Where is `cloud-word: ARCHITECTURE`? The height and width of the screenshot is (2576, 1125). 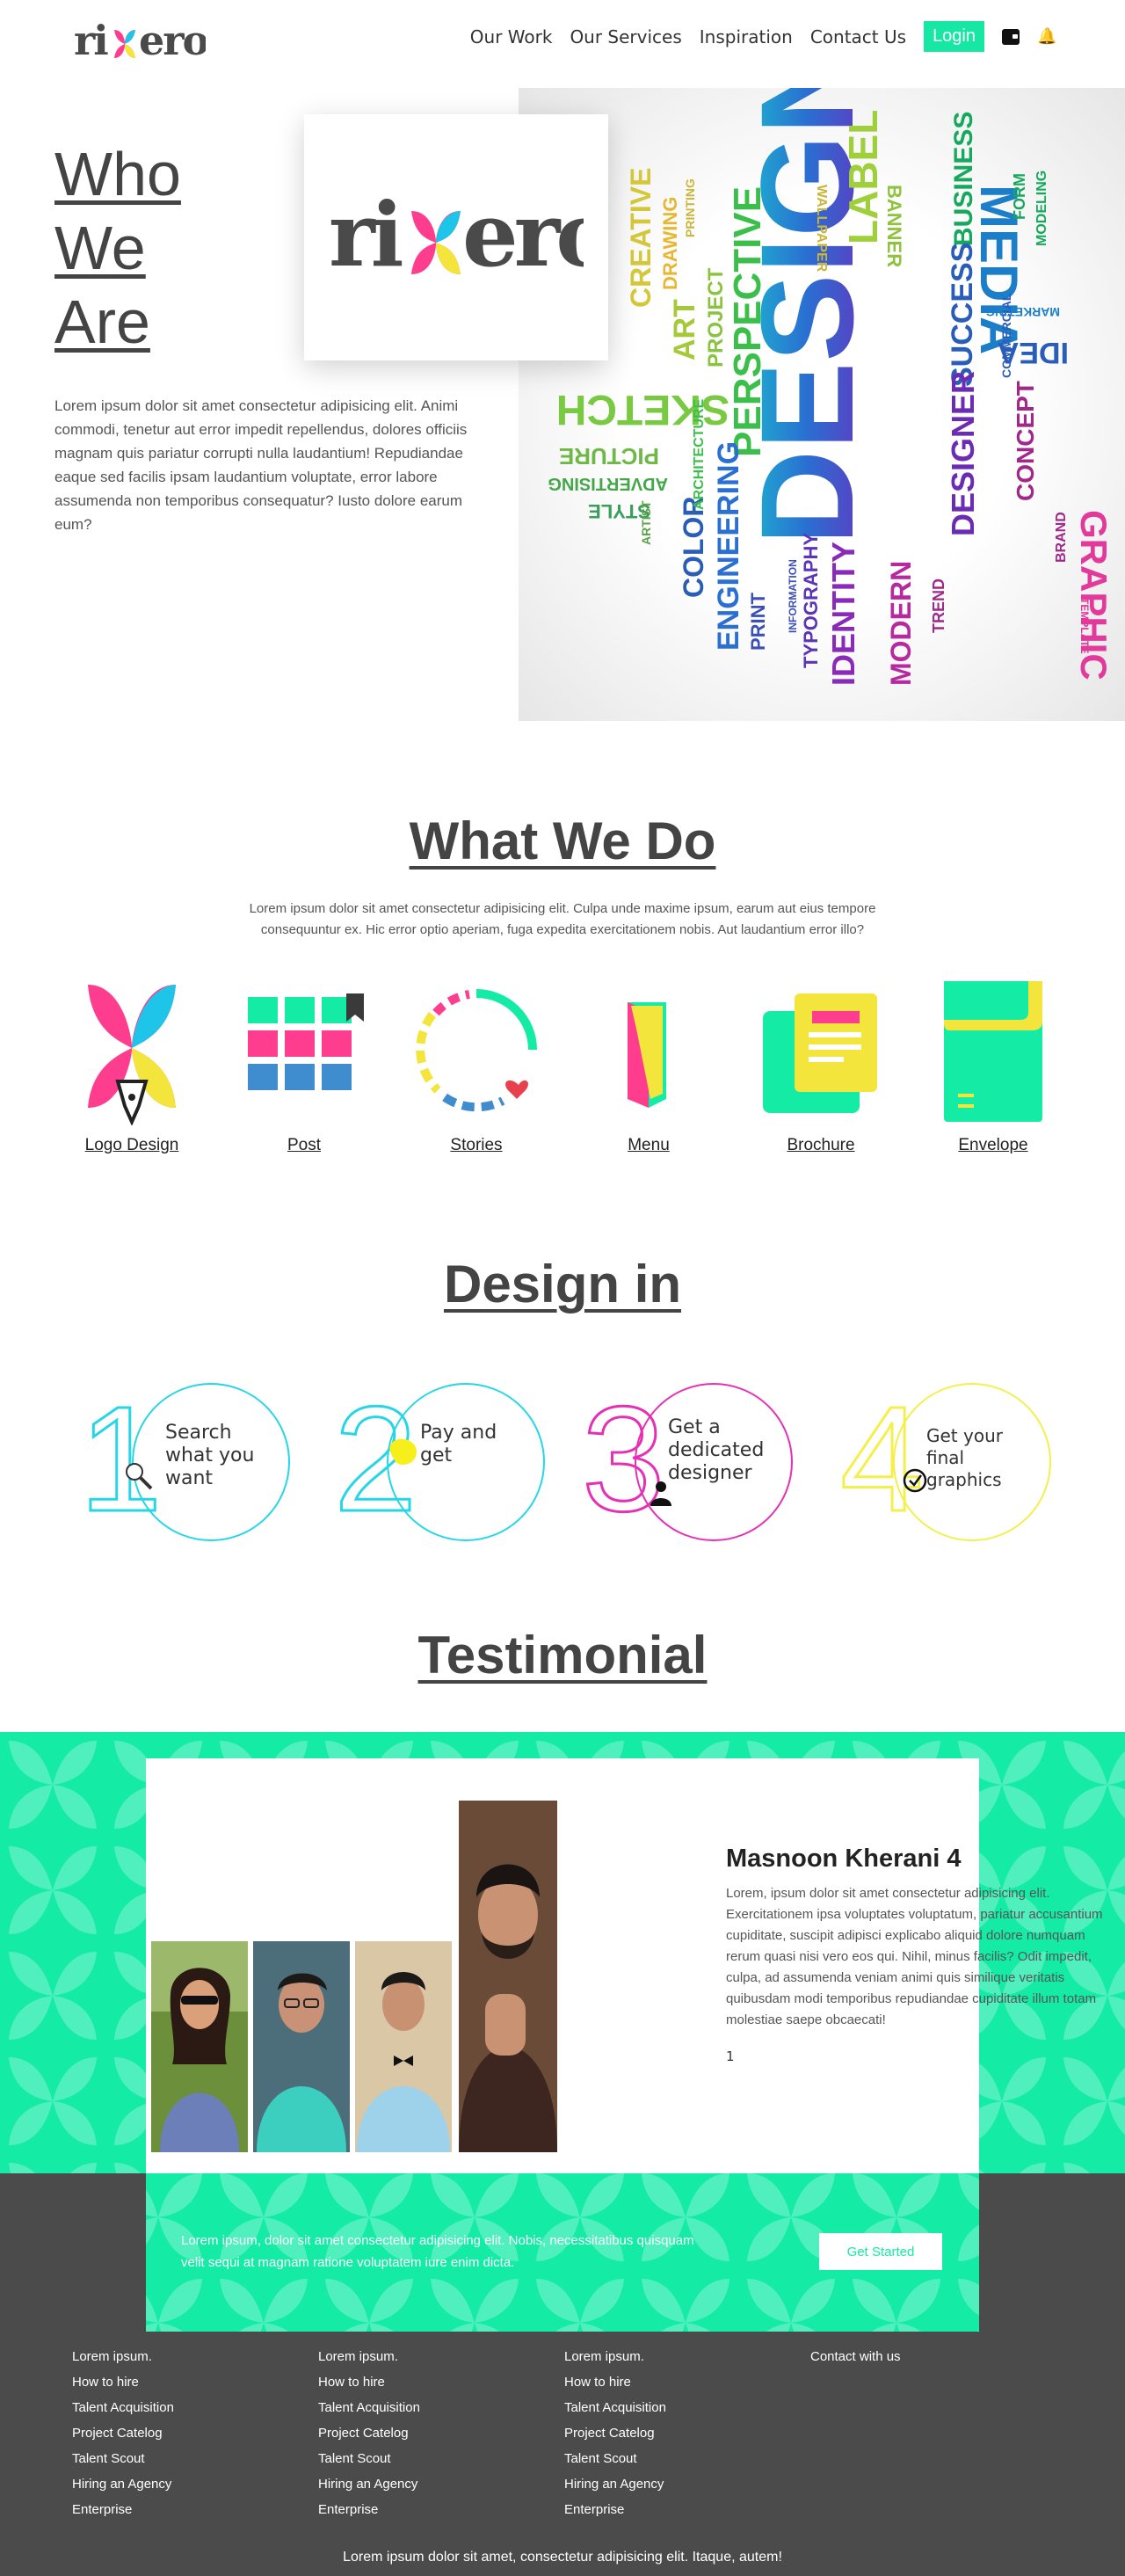
cloud-word: ARCHITECTURE is located at coordinates (699, 454).